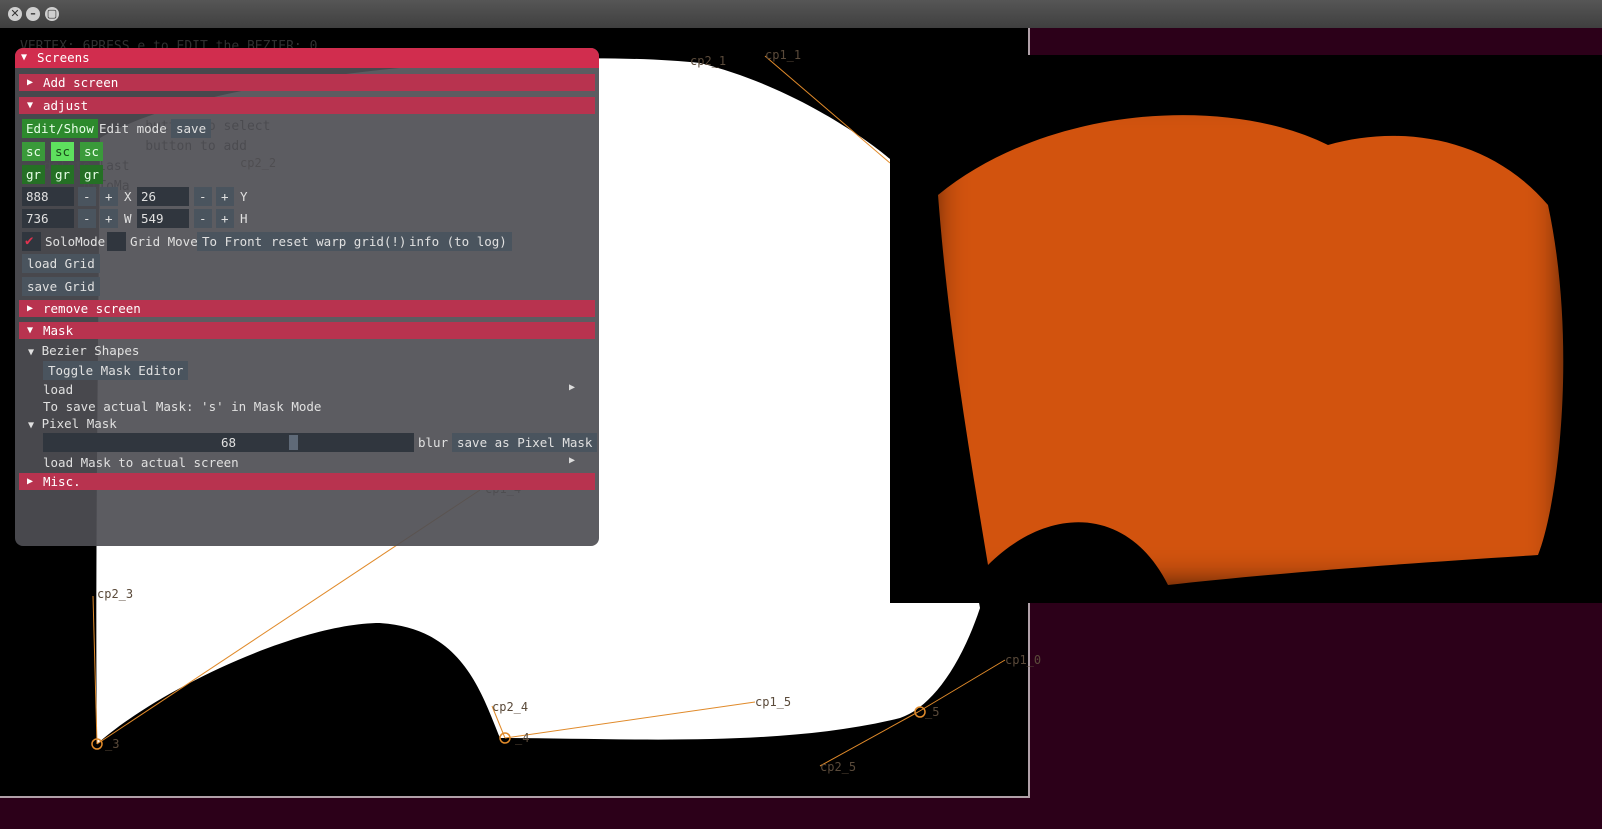  Describe the element at coordinates (307, 105) in the screenshot. I see `adjust-header: ▼ adjust` at that location.